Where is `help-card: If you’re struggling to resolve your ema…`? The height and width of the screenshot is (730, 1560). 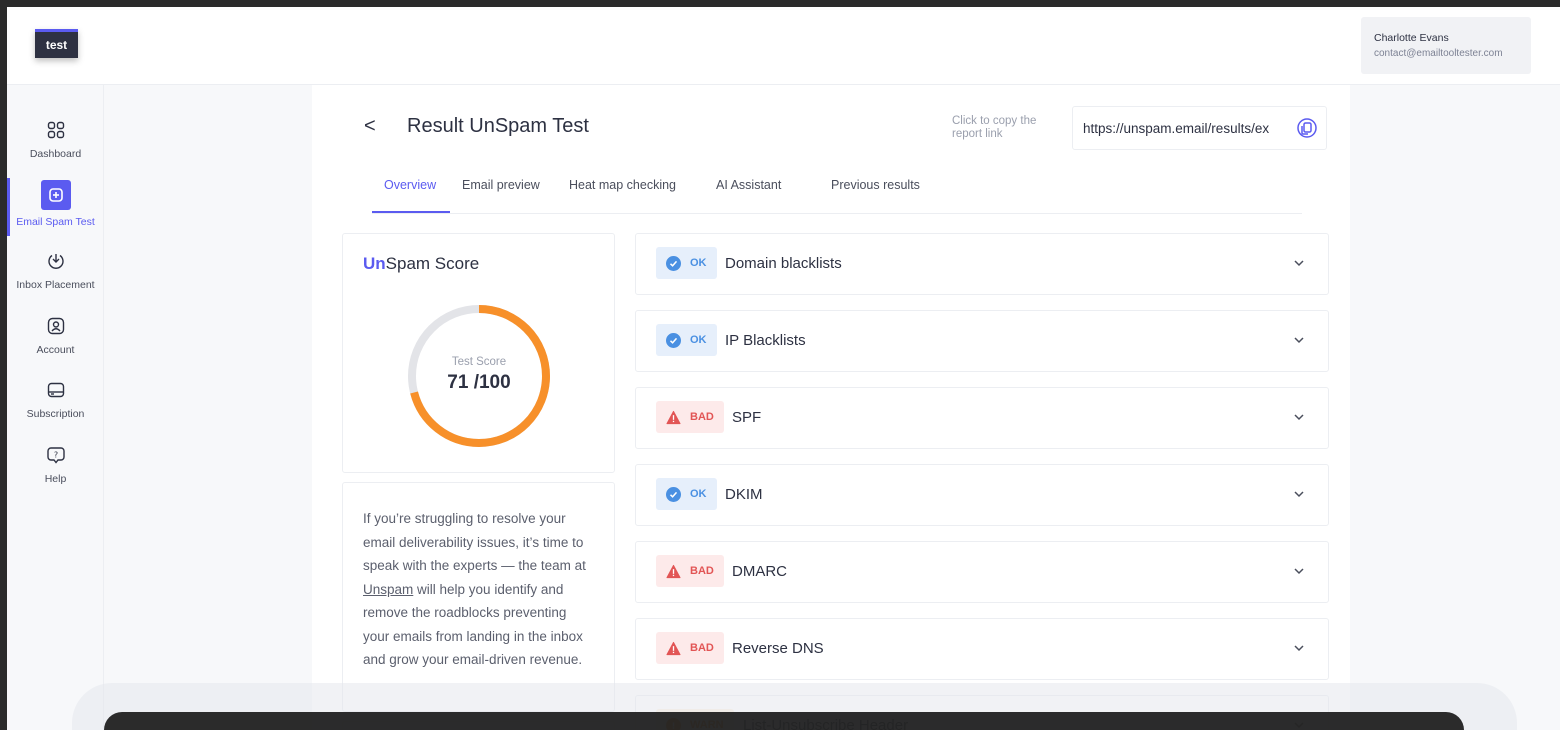 help-card: If you’re struggling to resolve your ema… is located at coordinates (478, 597).